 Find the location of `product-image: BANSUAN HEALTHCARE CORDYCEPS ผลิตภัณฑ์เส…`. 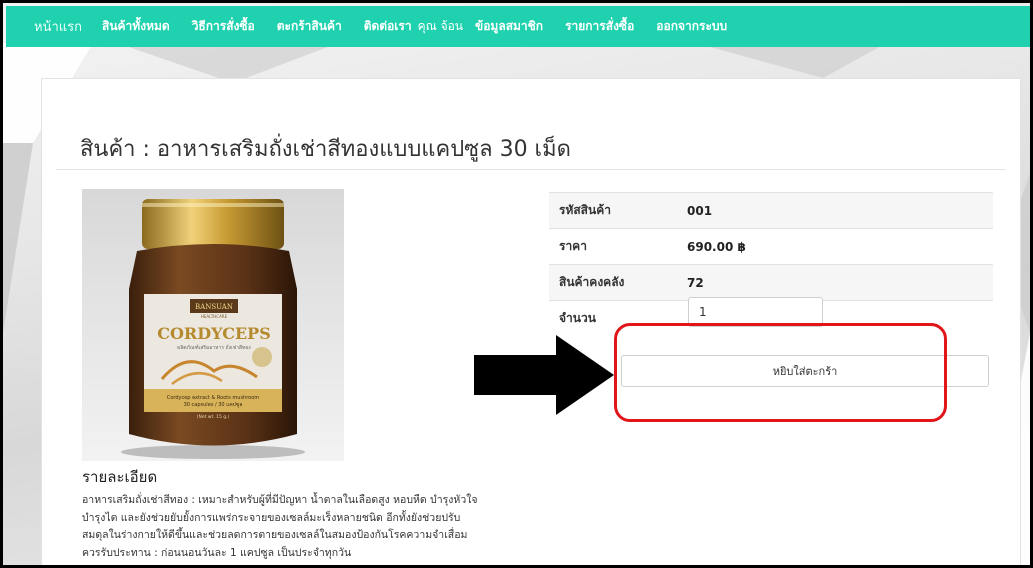

product-image: BANSUAN HEALTHCARE CORDYCEPS ผลิตภัณฑ์เส… is located at coordinates (213, 325).